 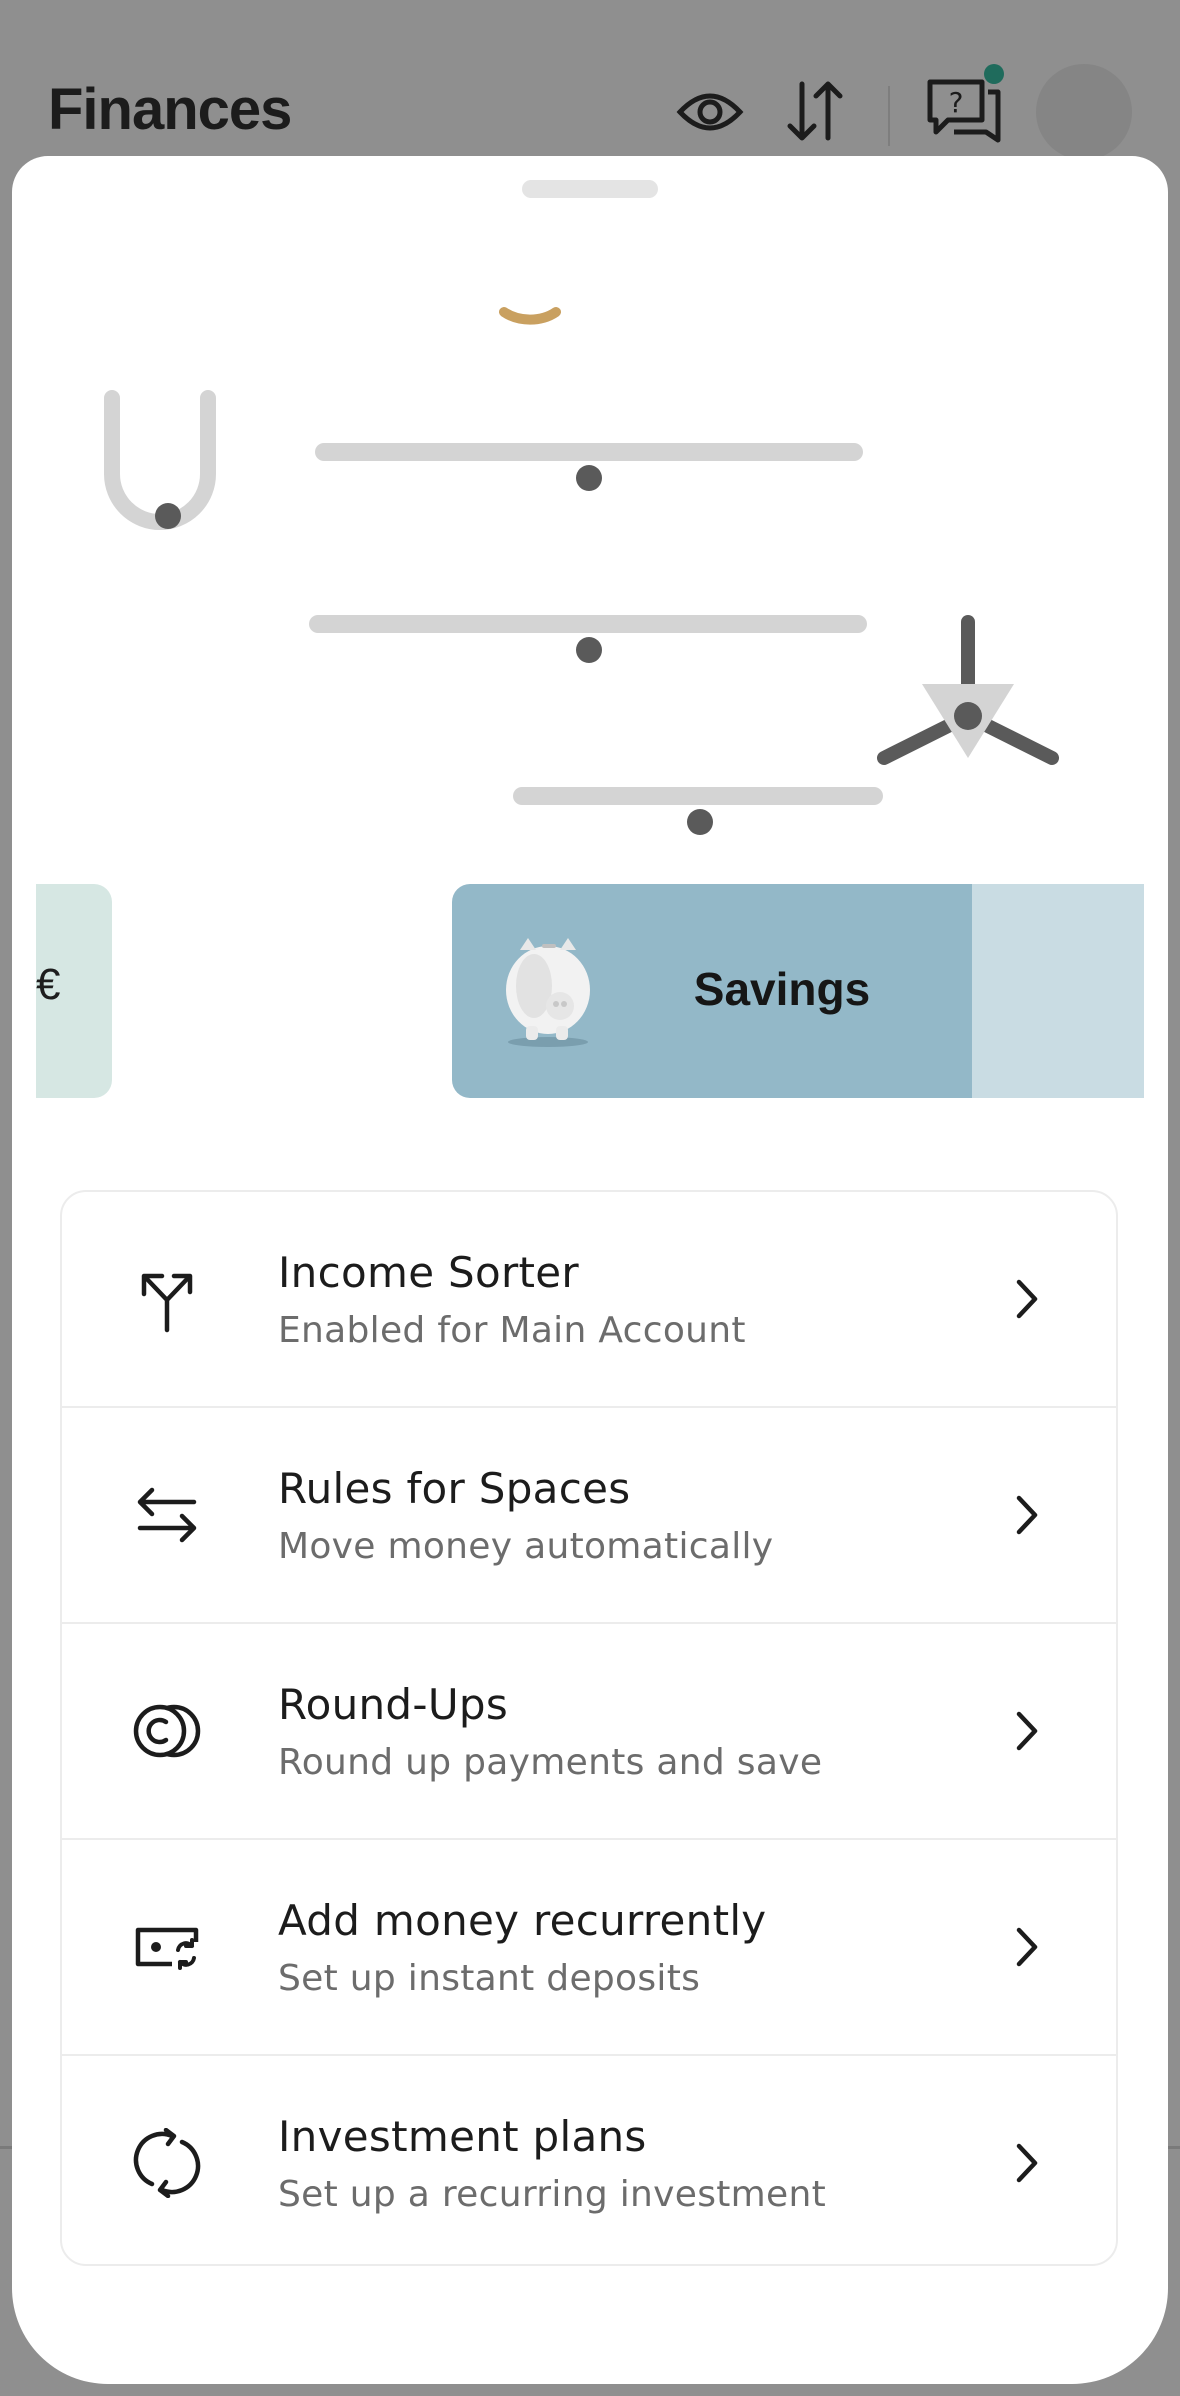 I want to click on list-item-title: Round-Ups, so click(x=393, y=1704).